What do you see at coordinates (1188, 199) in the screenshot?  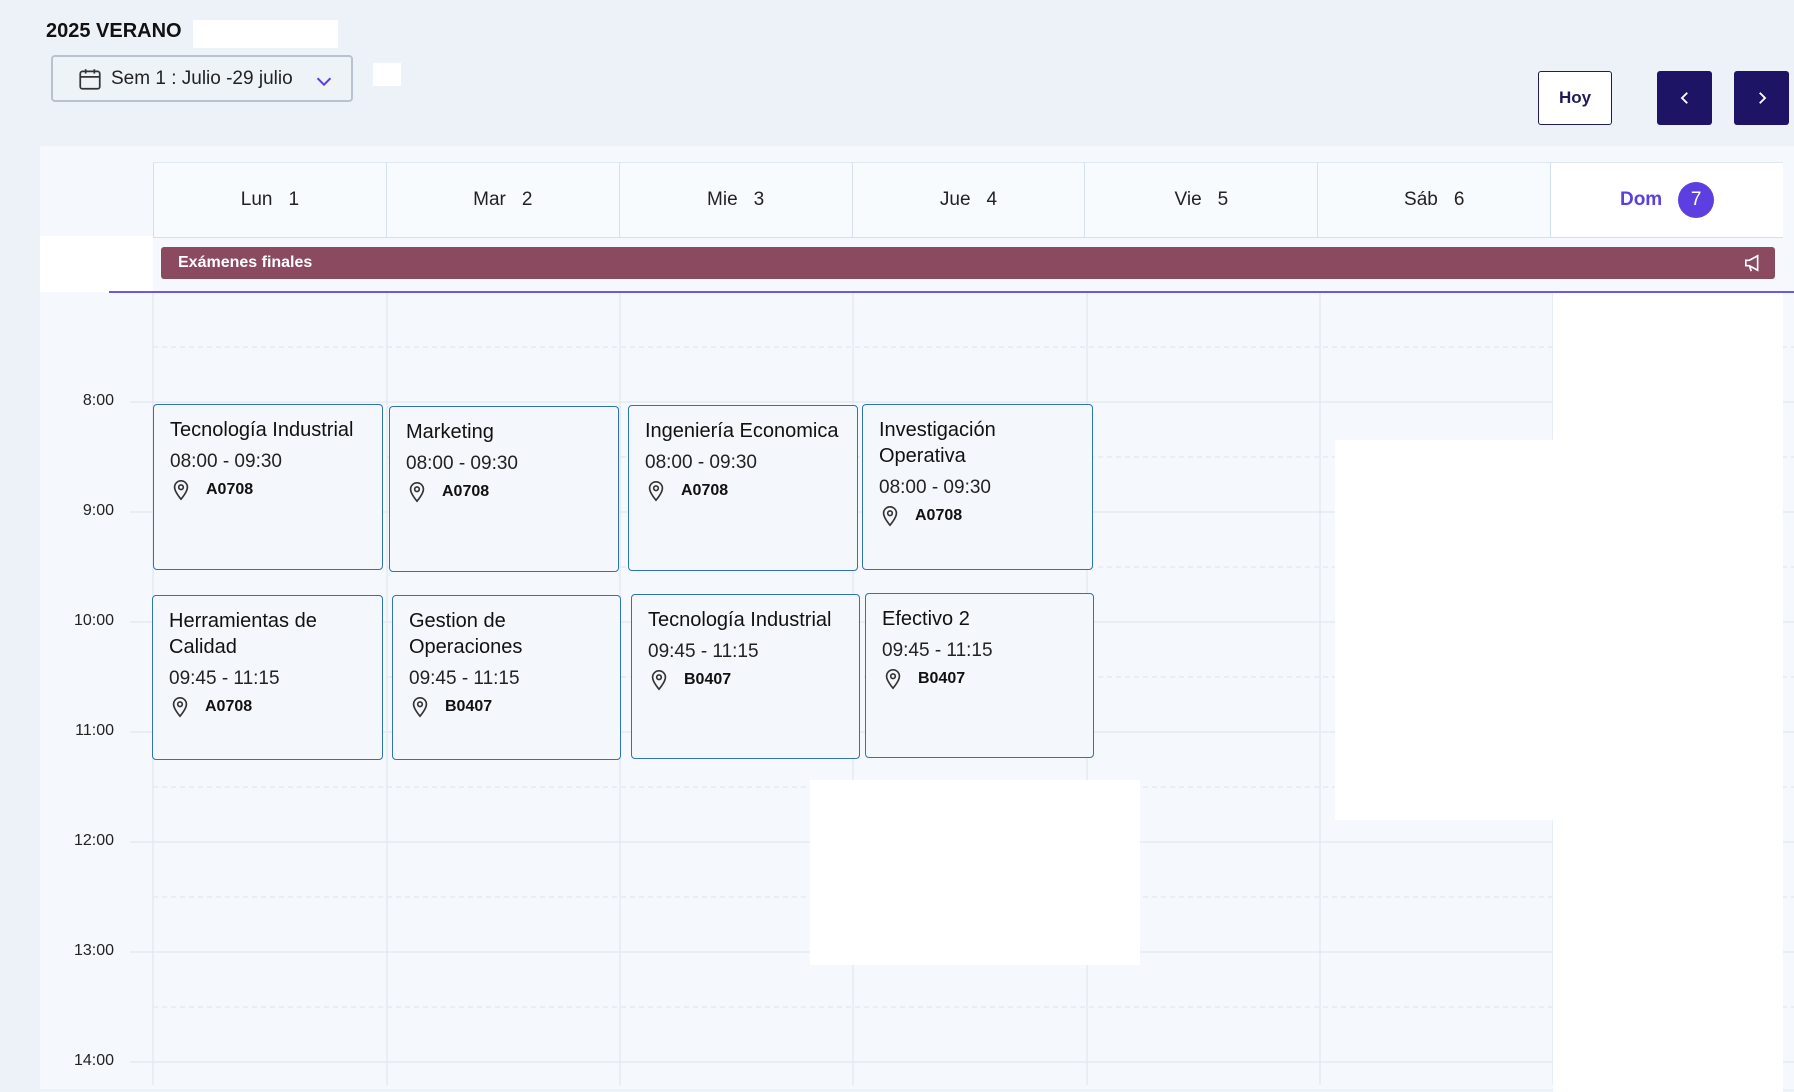 I see `day-name: Vie` at bounding box center [1188, 199].